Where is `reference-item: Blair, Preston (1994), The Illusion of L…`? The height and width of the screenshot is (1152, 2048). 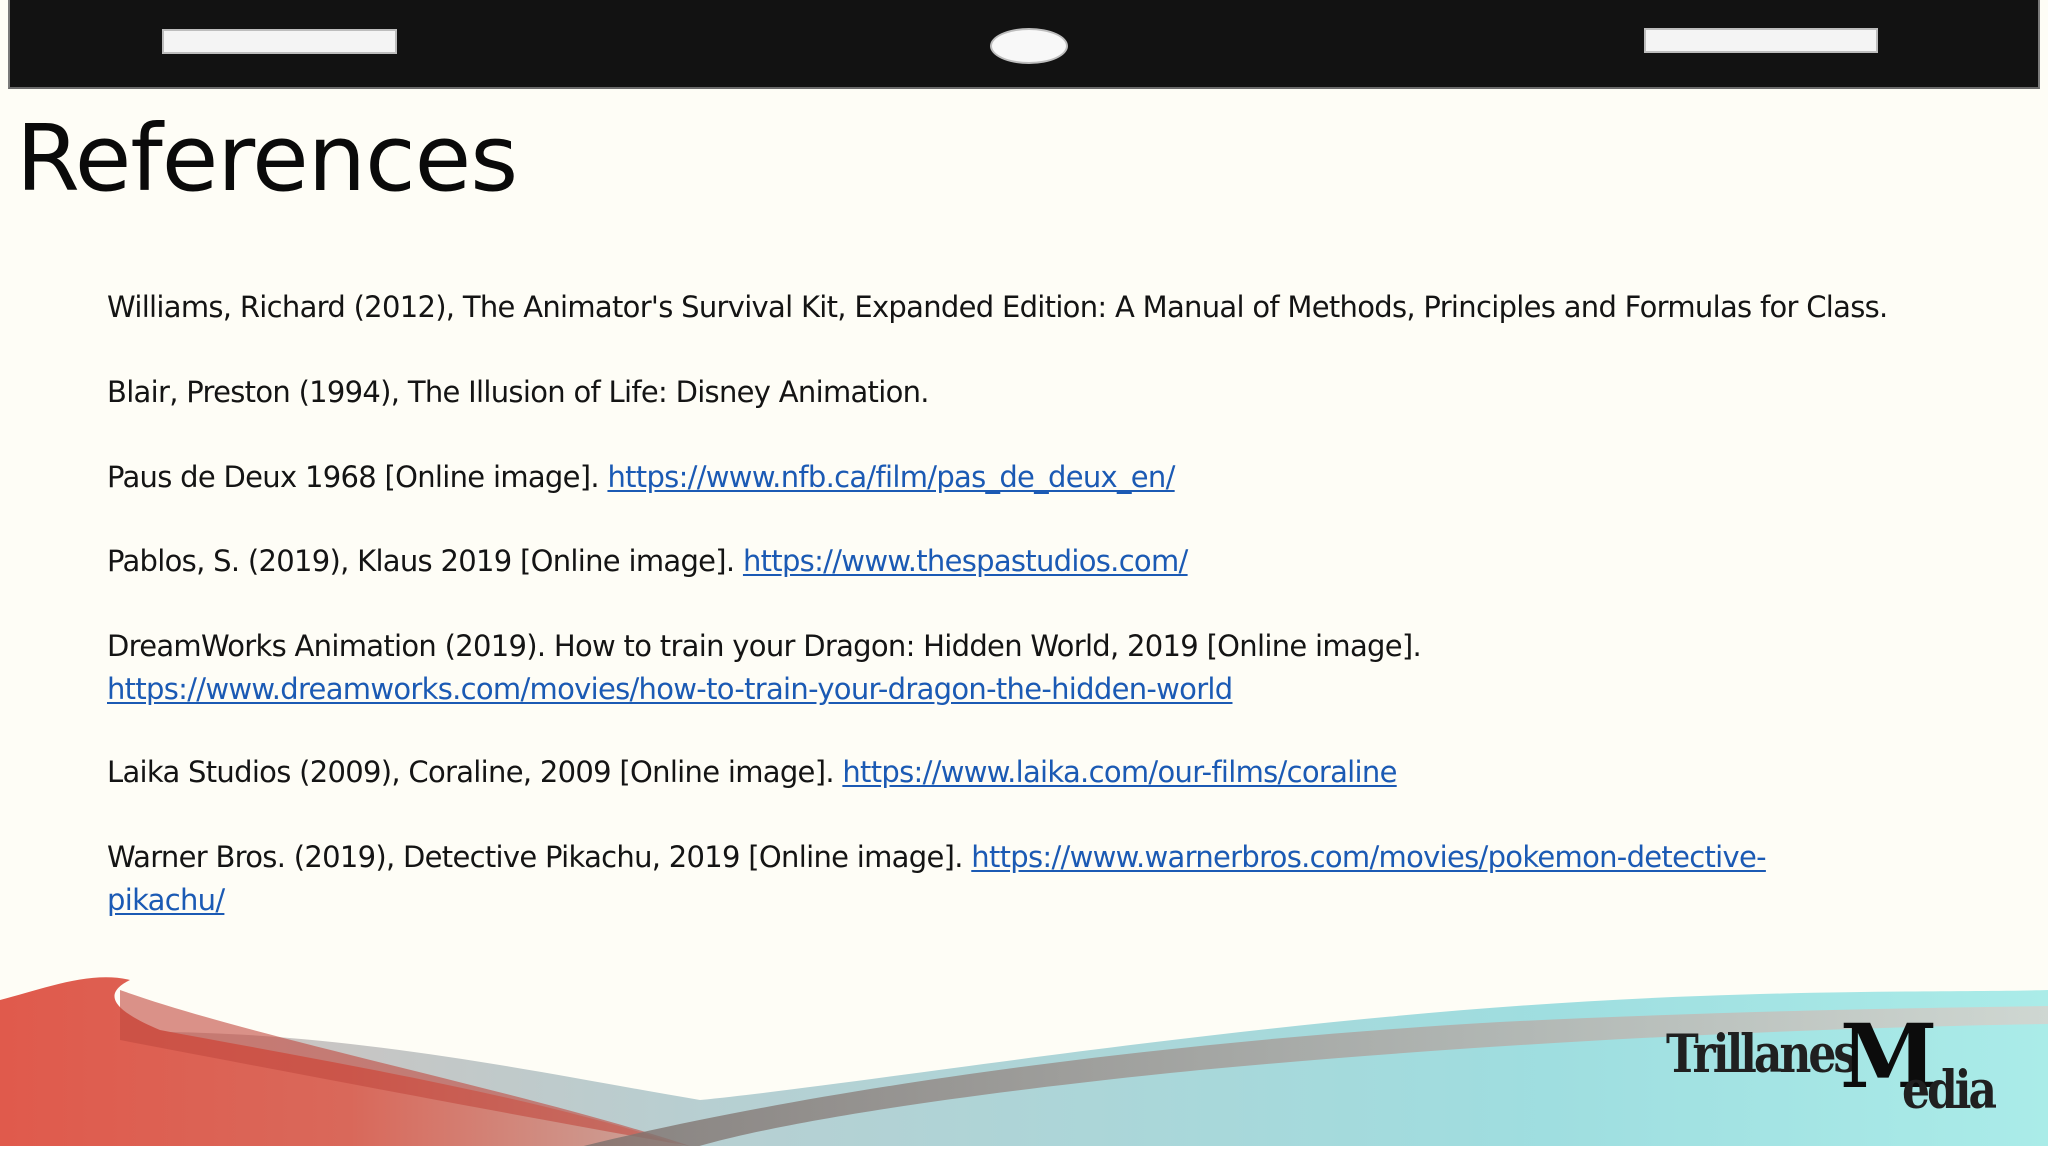
reference-item: Blair, Preston (1994), The Illusion of L… is located at coordinates (1057, 392).